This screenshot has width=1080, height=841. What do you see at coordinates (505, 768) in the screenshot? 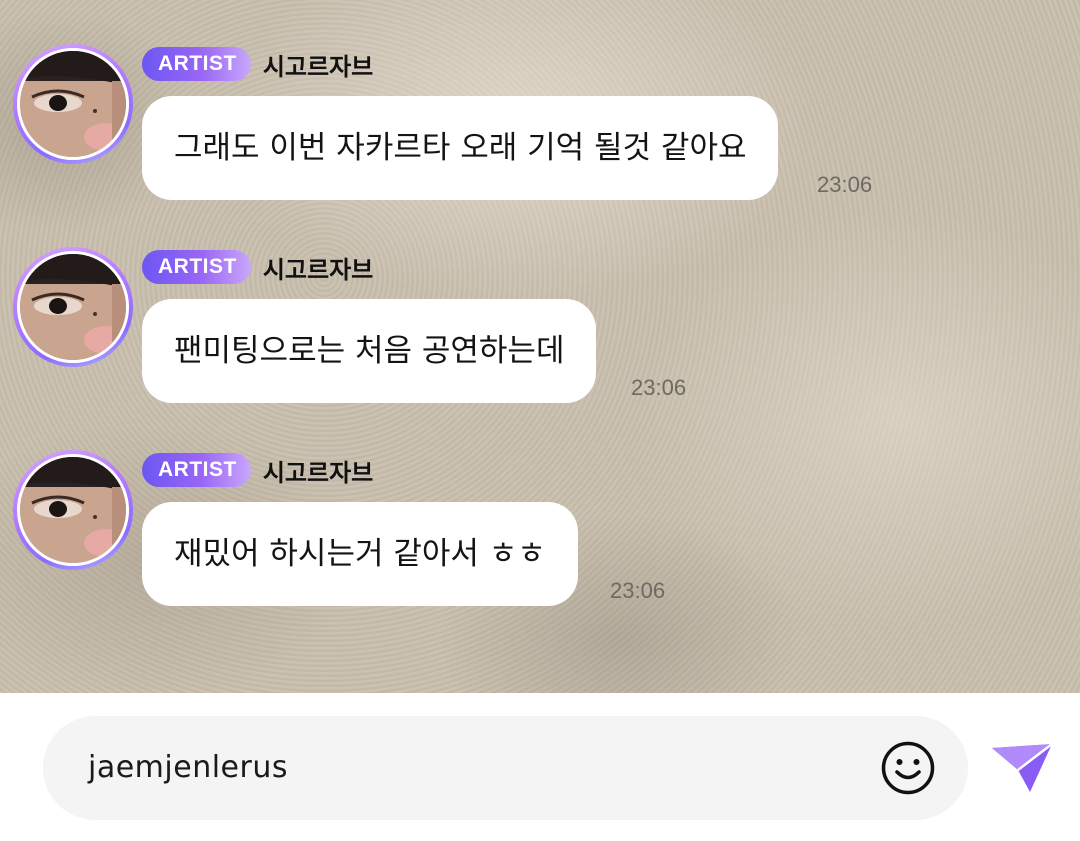
I see `message-input: jaemjenlerus` at bounding box center [505, 768].